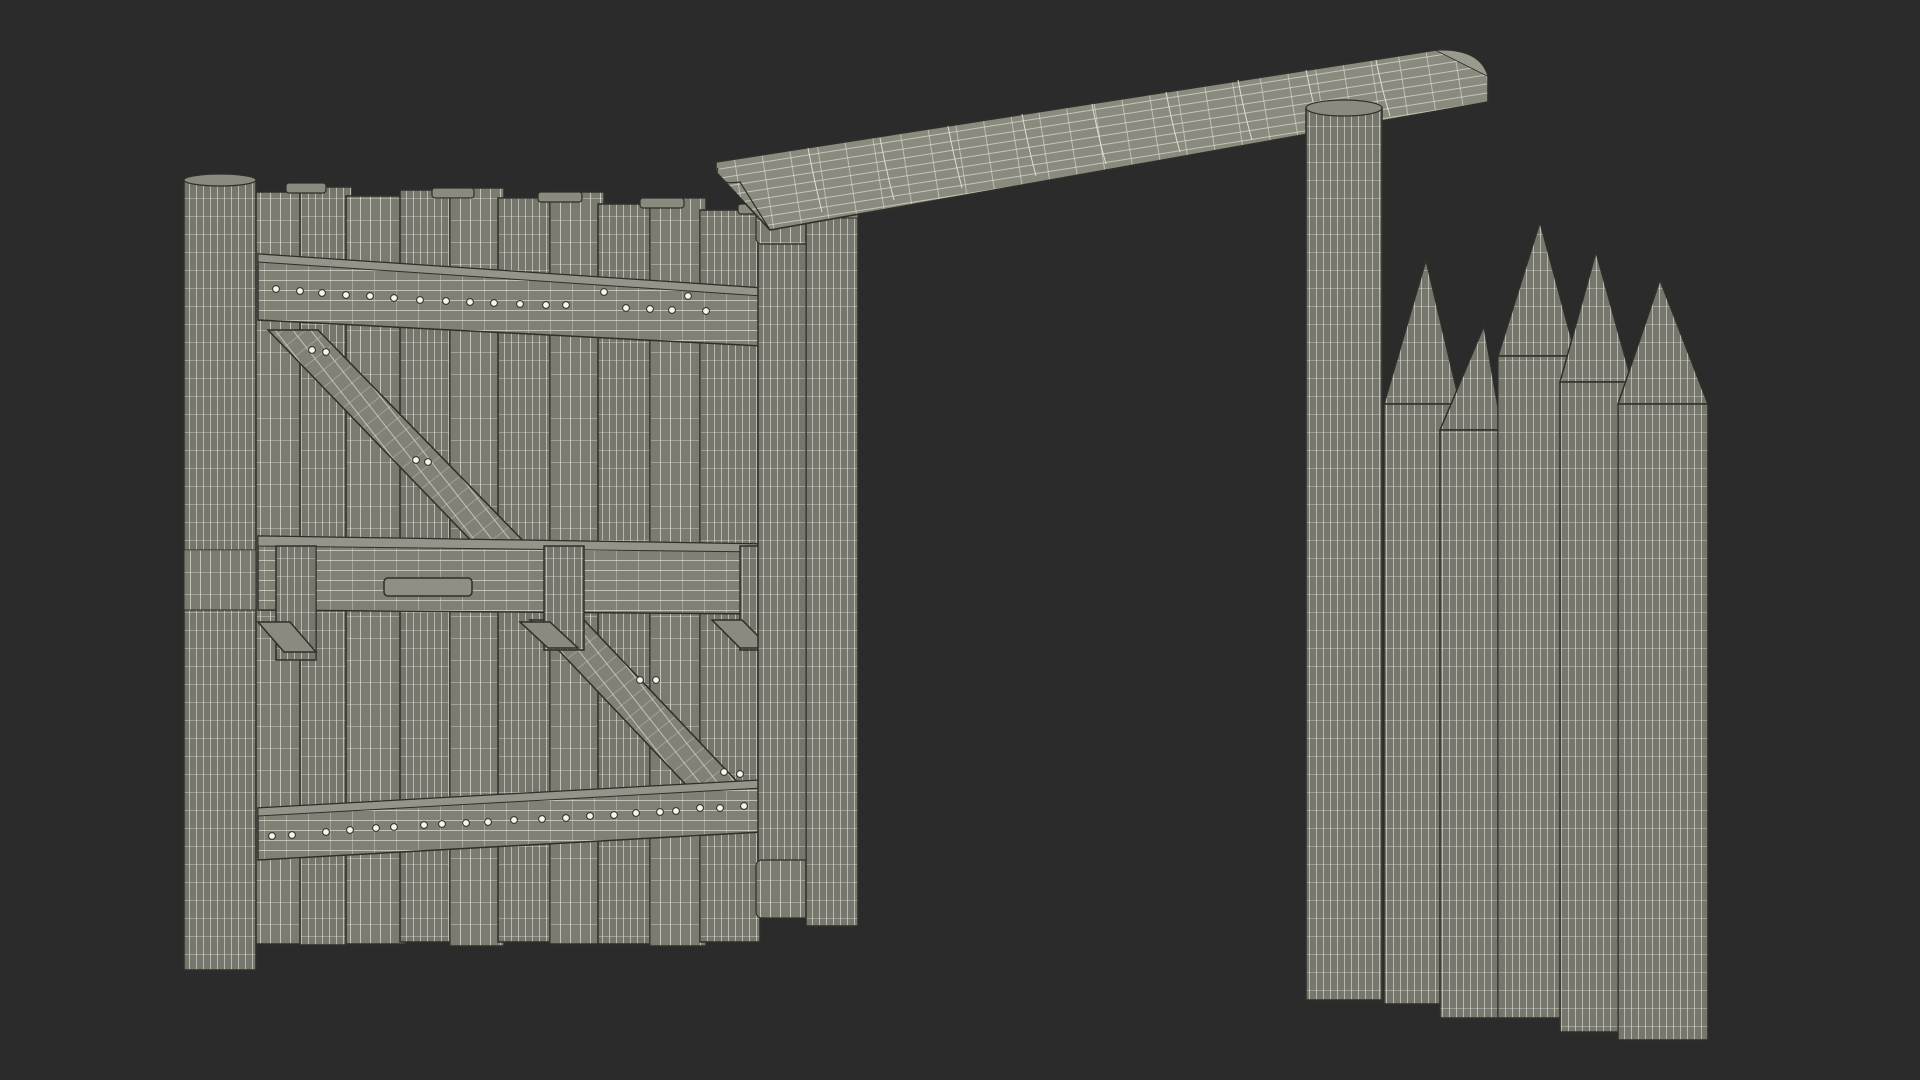 This screenshot has width=1920, height=1080. What do you see at coordinates (1546, 630) in the screenshot?
I see `palisade-stakes` at bounding box center [1546, 630].